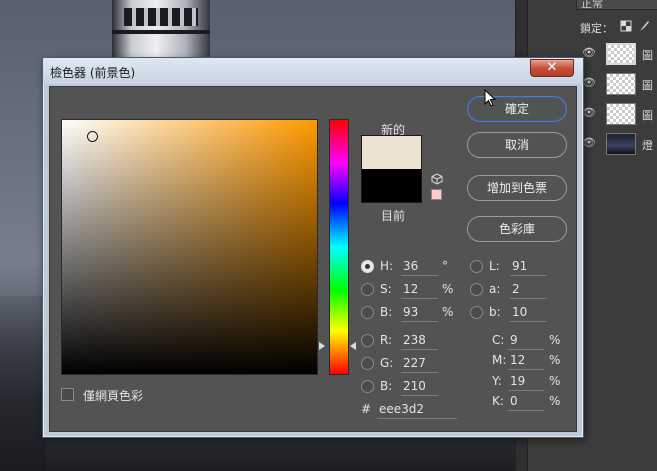  Describe the element at coordinates (92, 136) in the screenshot. I see `color-field-cursor` at that location.